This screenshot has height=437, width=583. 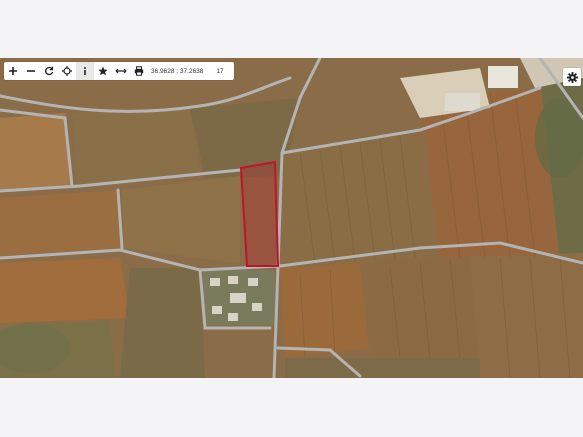 What do you see at coordinates (220, 71) in the screenshot?
I see `zoom-level: 17` at bounding box center [220, 71].